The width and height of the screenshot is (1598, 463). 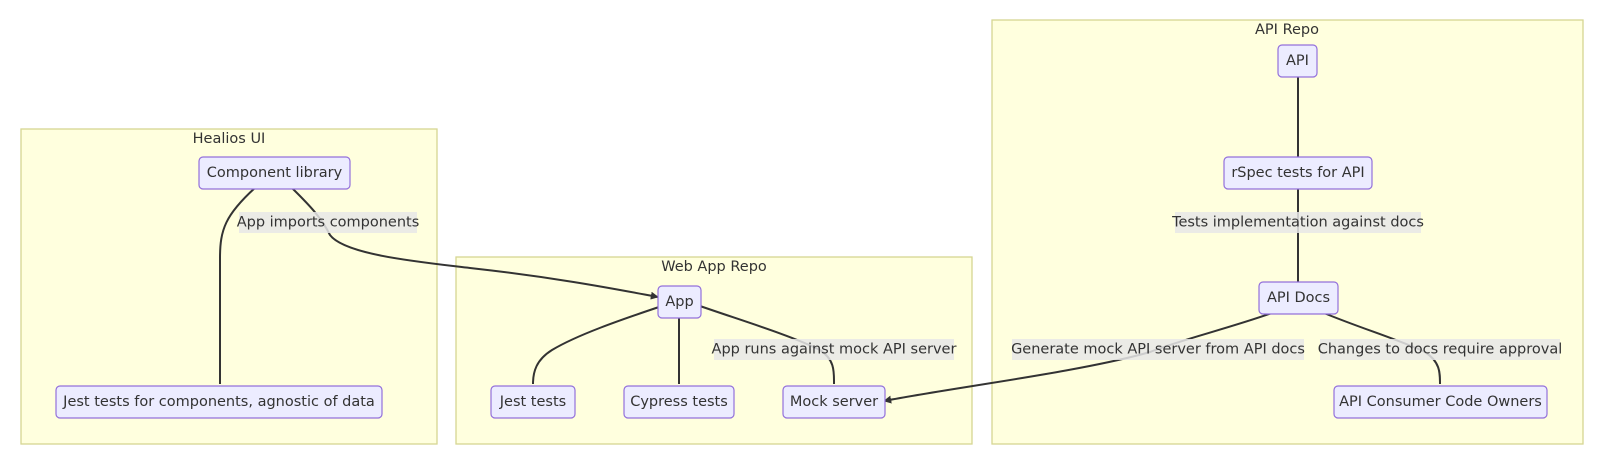 I want to click on node-api-consumer-code-owners: API Consumer Code Owners, so click(x=1440, y=402).